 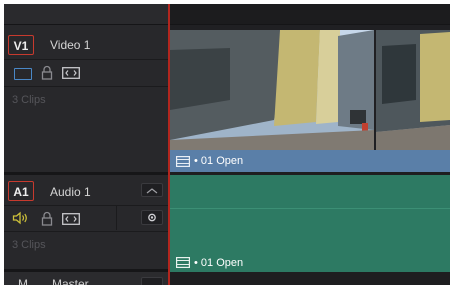 I want to click on audio-clip-label: • 01 Open, so click(x=219, y=262).